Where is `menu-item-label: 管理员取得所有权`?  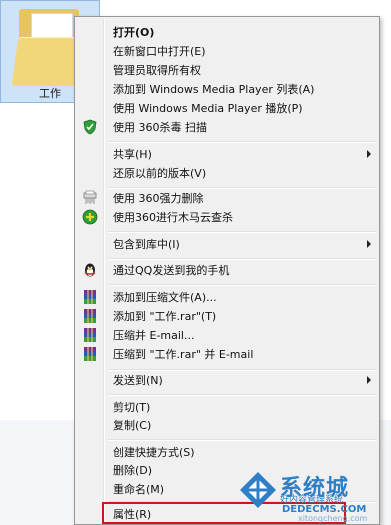
menu-item-label: 管理员取得所有权 is located at coordinates (157, 70).